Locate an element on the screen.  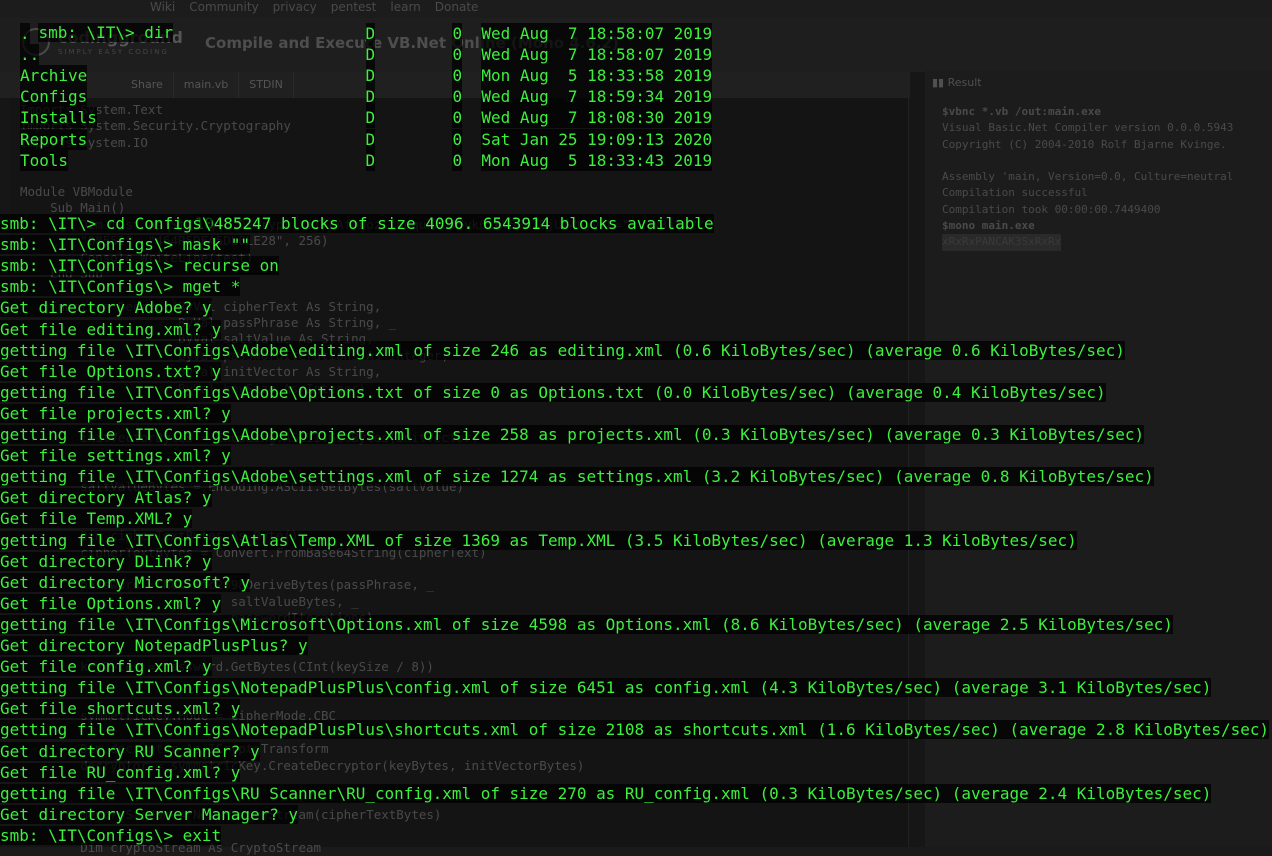
output-line: Get file settings.xml? y is located at coordinates (115, 456).